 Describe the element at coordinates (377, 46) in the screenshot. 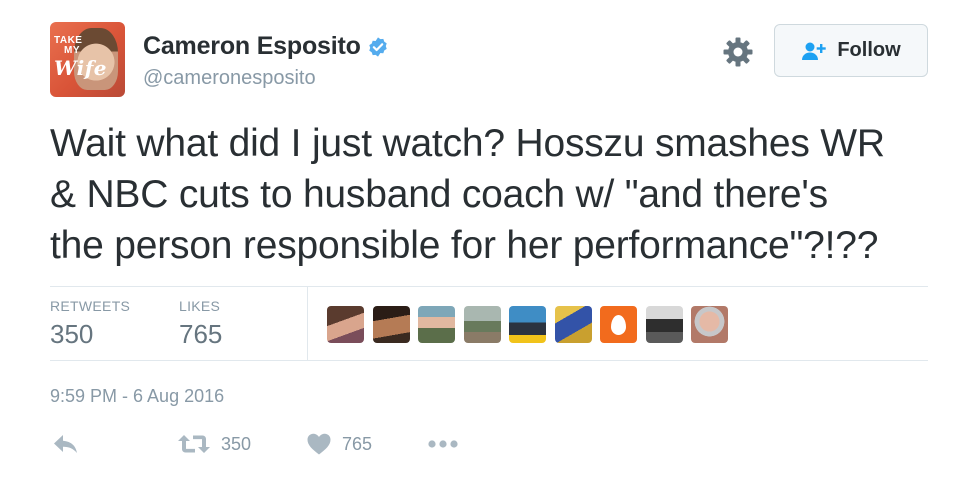

I see `verified-icon` at that location.